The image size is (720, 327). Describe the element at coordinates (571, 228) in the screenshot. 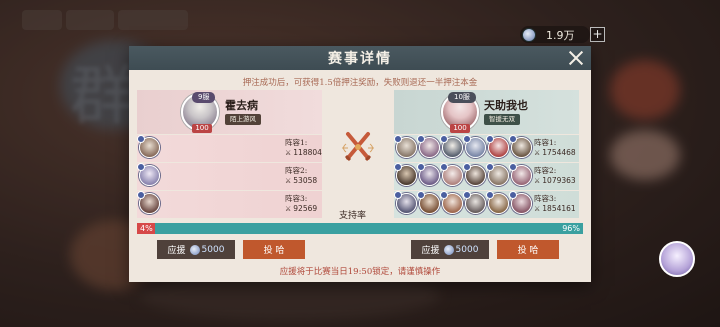

I see `right-support-percent: 96%` at that location.